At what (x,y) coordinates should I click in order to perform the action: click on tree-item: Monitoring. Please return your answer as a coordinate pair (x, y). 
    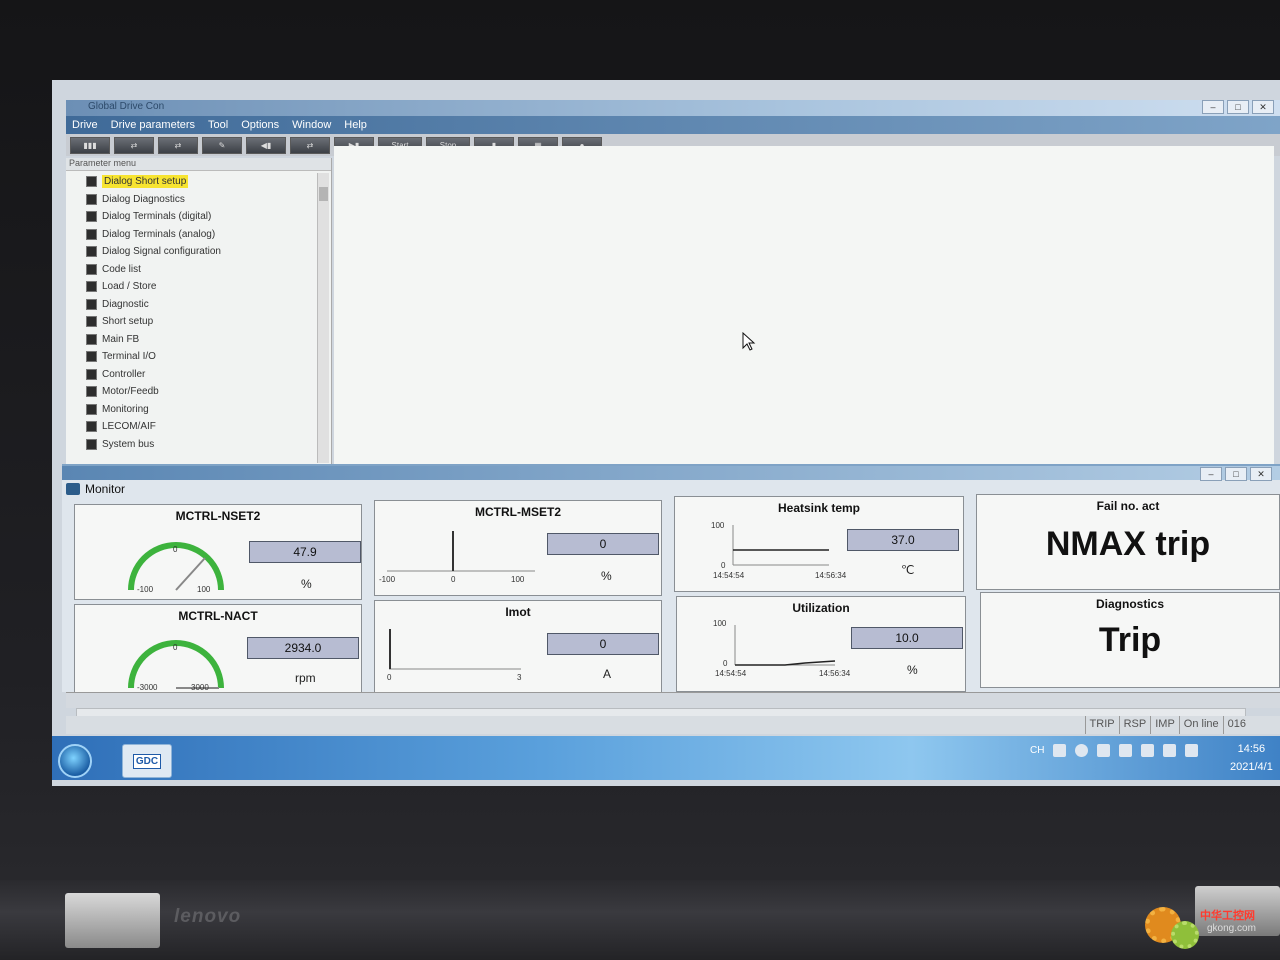
    Looking at the image, I should click on (191, 410).